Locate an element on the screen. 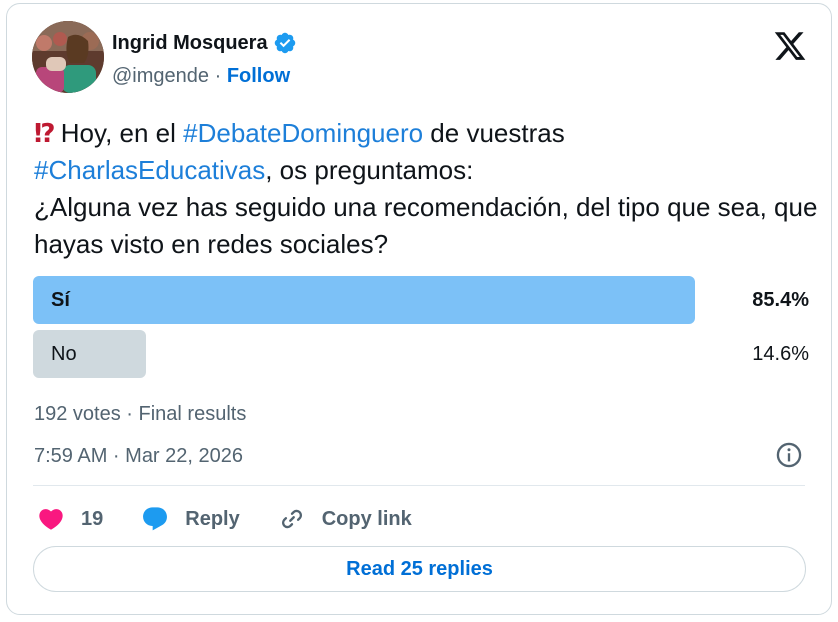  like-count: 19 is located at coordinates (92, 518).